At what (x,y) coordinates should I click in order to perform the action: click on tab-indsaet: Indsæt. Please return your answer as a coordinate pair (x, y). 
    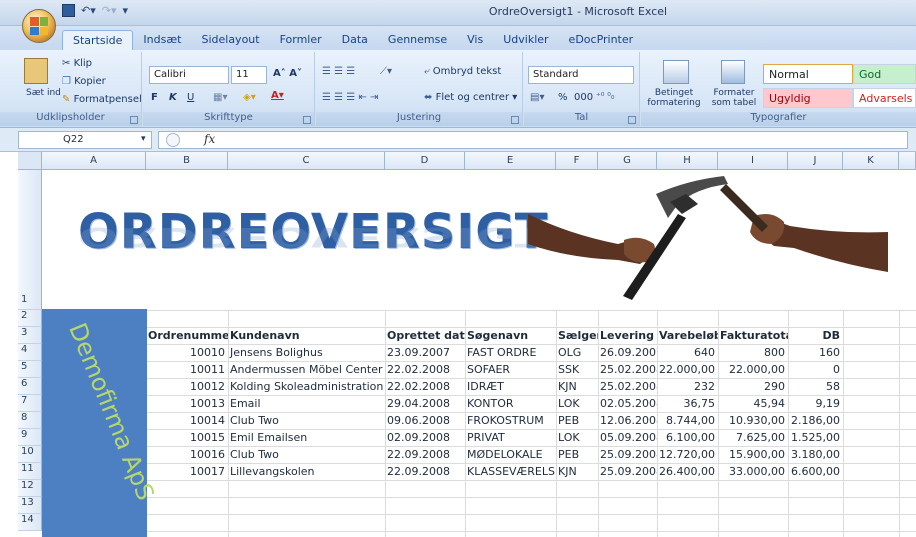
    Looking at the image, I should click on (162, 40).